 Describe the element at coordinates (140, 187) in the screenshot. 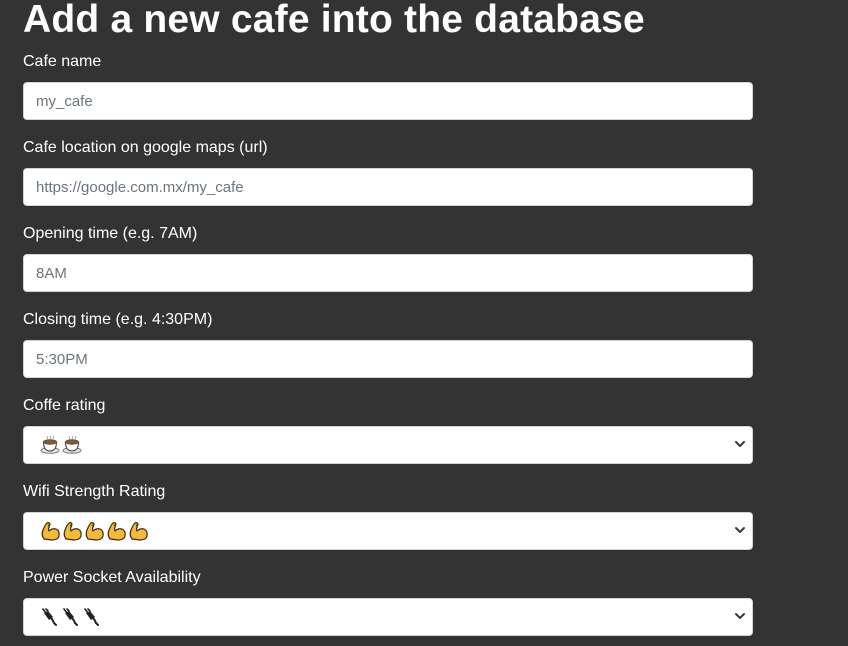

I see `location-placeholder: https://google.com.mx/my_cafe` at that location.